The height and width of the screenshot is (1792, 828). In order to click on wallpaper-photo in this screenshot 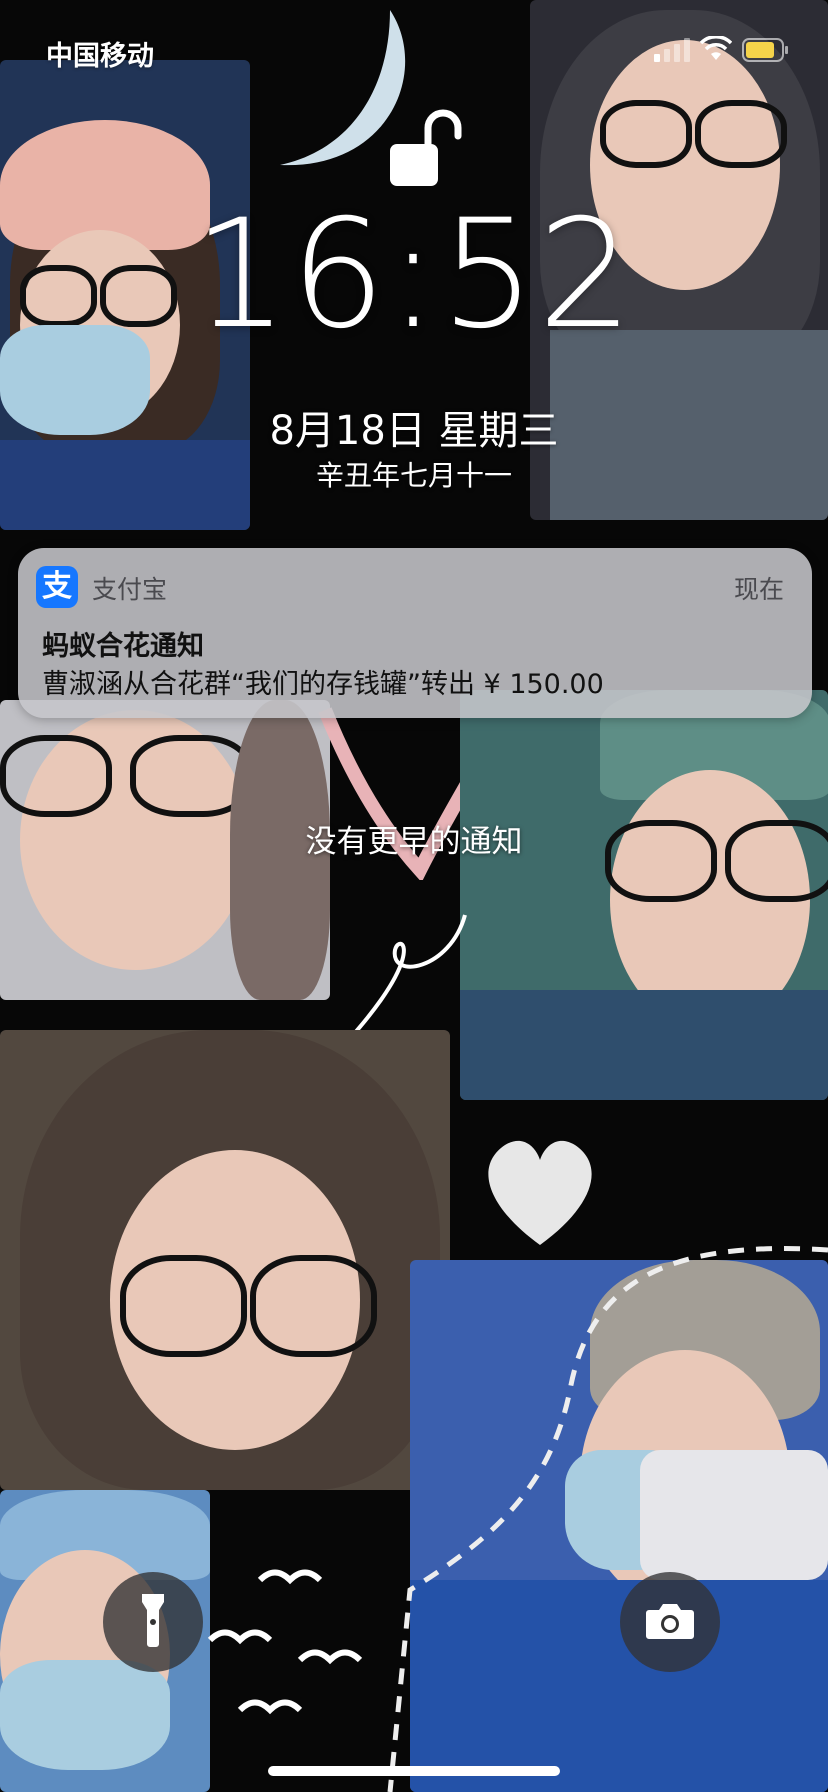, I will do `click(644, 895)`.